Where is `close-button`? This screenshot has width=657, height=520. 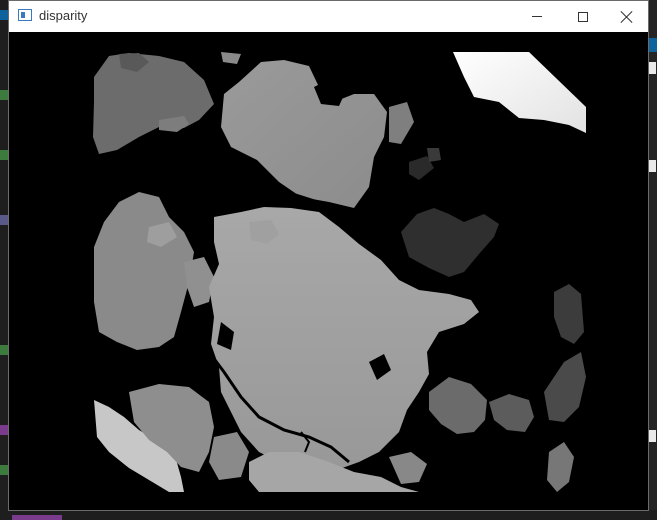 close-button is located at coordinates (627, 16).